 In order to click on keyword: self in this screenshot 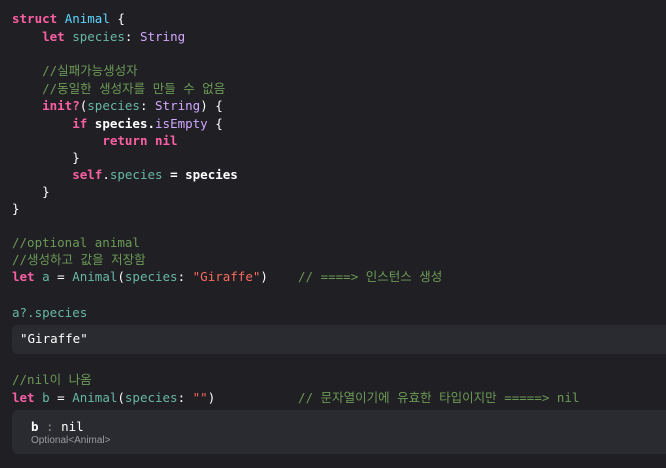, I will do `click(87, 174)`.